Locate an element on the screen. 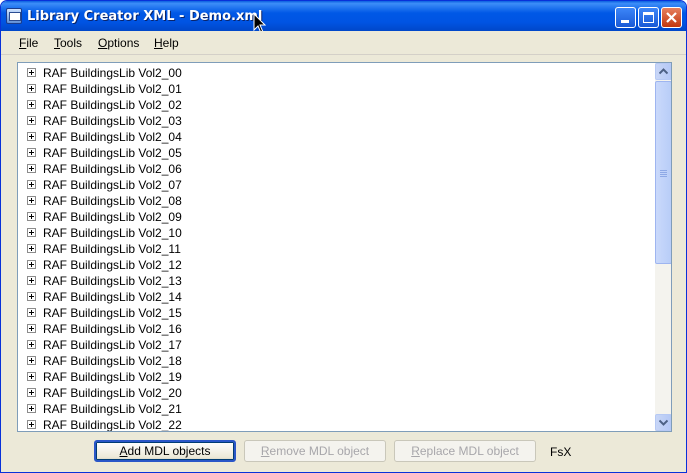  tree-item-label: RAF BuildingsLib Vol2_07 is located at coordinates (112, 185).